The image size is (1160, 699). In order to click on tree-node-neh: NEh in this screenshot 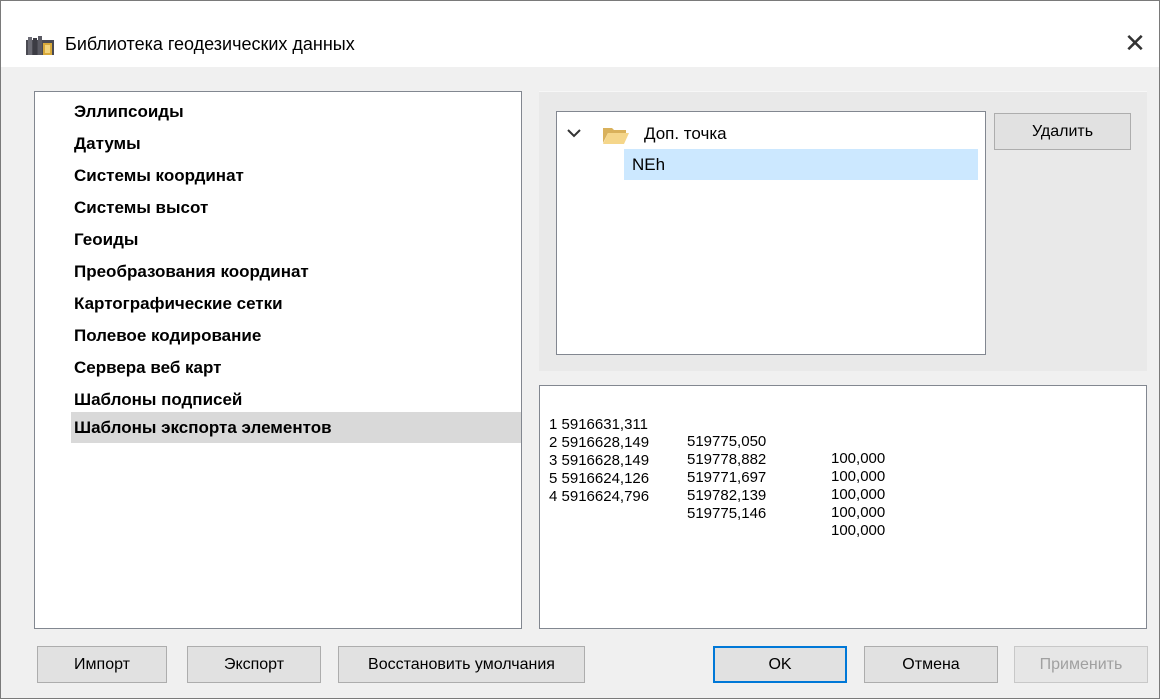, I will do `click(801, 164)`.